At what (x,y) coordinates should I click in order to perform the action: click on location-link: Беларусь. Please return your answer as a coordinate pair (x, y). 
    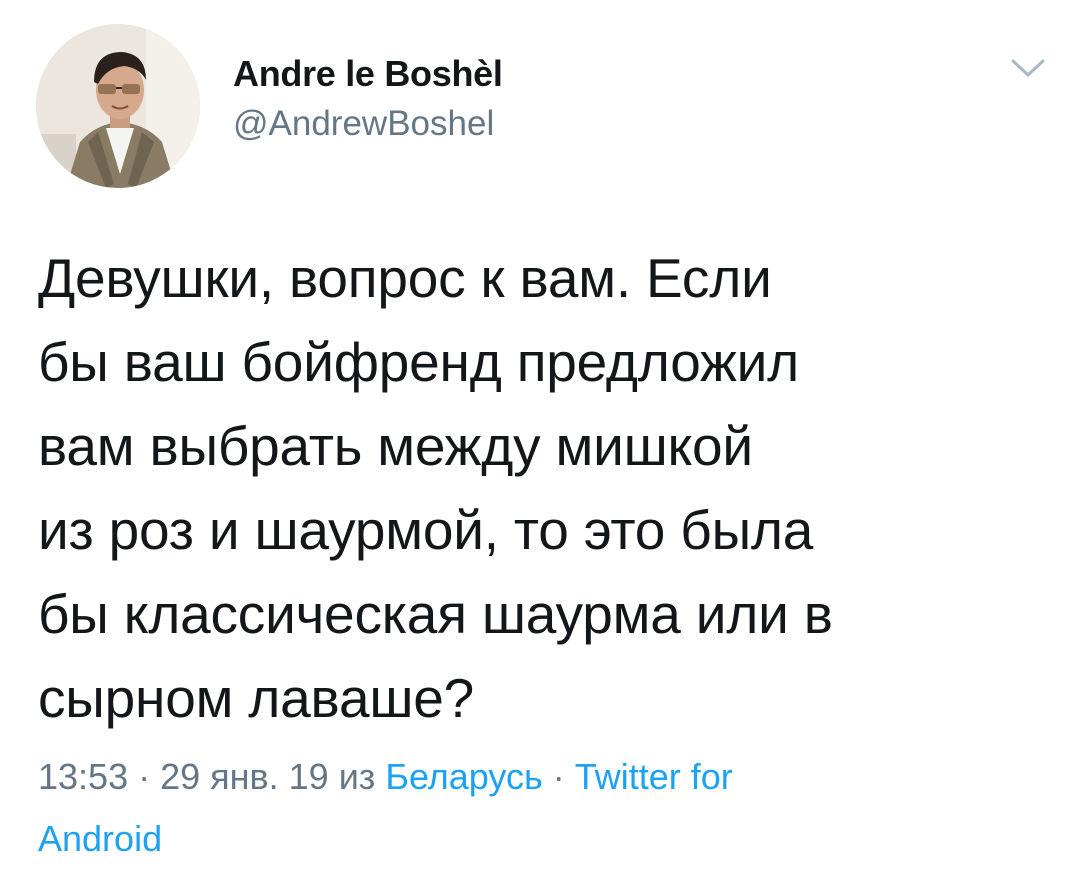
    Looking at the image, I should click on (463, 776).